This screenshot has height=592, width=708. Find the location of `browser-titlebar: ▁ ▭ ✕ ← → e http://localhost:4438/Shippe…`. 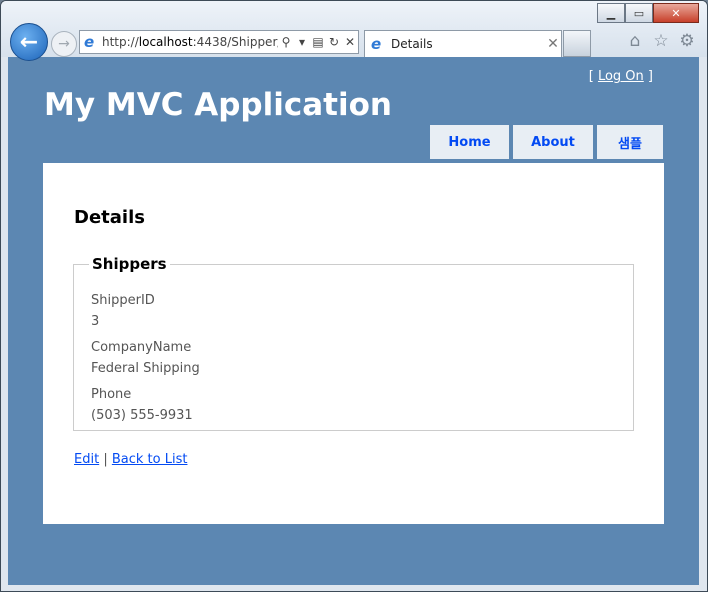

browser-titlebar: ▁ ▭ ✕ ← → e http://localhost:4438/Shippe… is located at coordinates (354, 31).